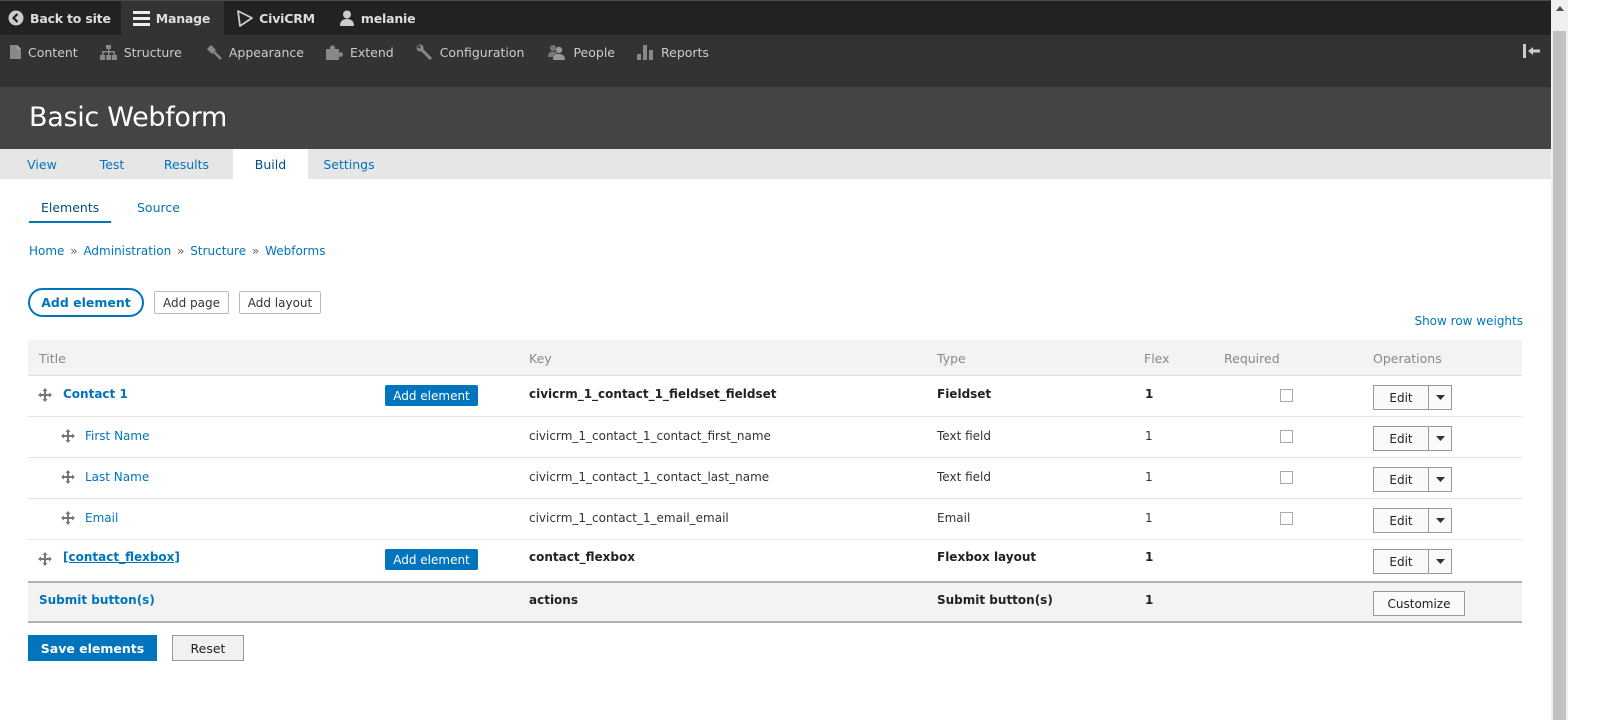 The height and width of the screenshot is (720, 1600). Describe the element at coordinates (775, 164) in the screenshot. I see `primary-tabs: View Test Results Build Settings` at that location.